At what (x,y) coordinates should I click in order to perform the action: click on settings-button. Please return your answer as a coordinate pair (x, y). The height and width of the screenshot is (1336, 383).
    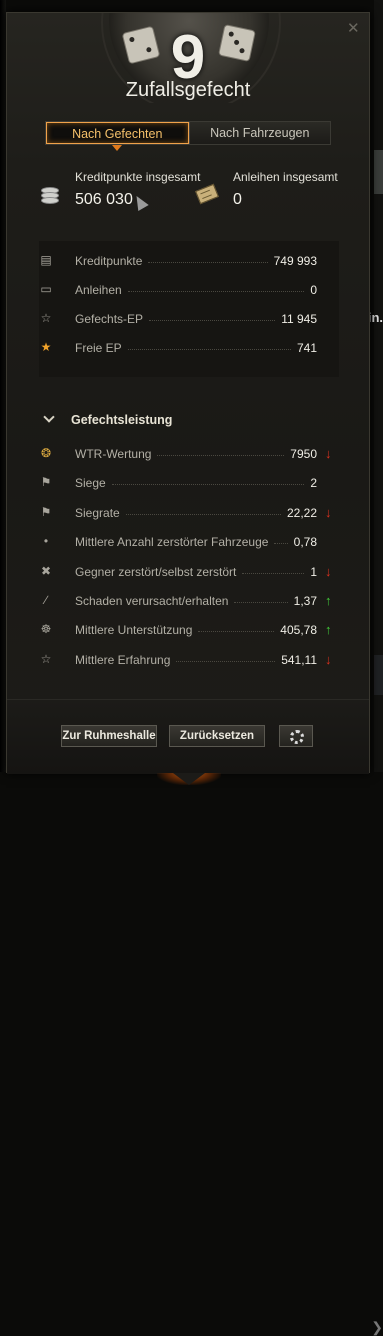
    Looking at the image, I should click on (296, 736).